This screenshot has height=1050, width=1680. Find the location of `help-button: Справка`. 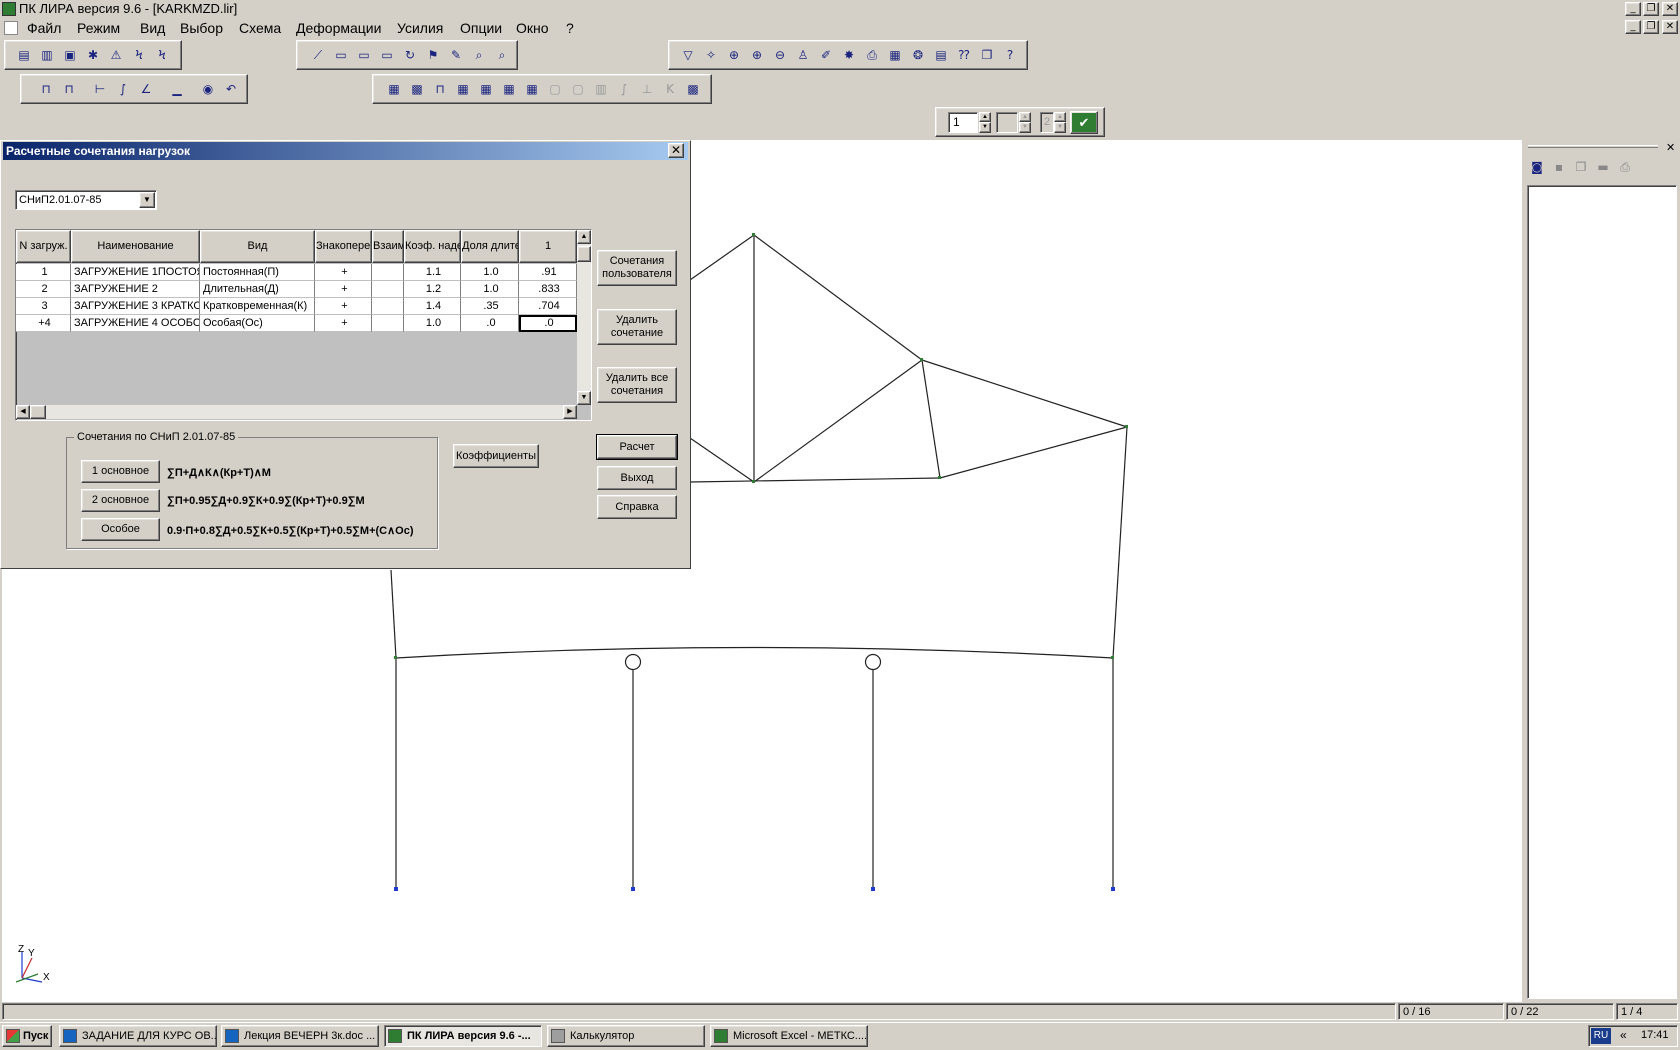

help-button: Справка is located at coordinates (637, 507).